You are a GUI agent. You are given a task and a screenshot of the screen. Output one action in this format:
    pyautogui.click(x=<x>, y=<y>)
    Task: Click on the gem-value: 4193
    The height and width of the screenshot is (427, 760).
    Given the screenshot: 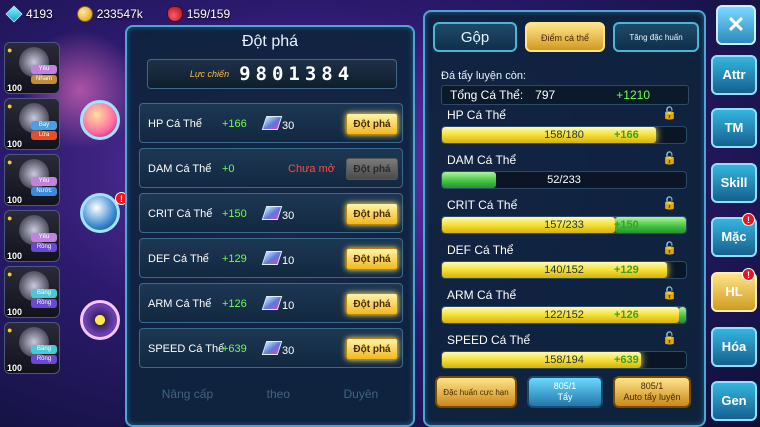 What is the action you would take?
    pyautogui.click(x=39, y=14)
    